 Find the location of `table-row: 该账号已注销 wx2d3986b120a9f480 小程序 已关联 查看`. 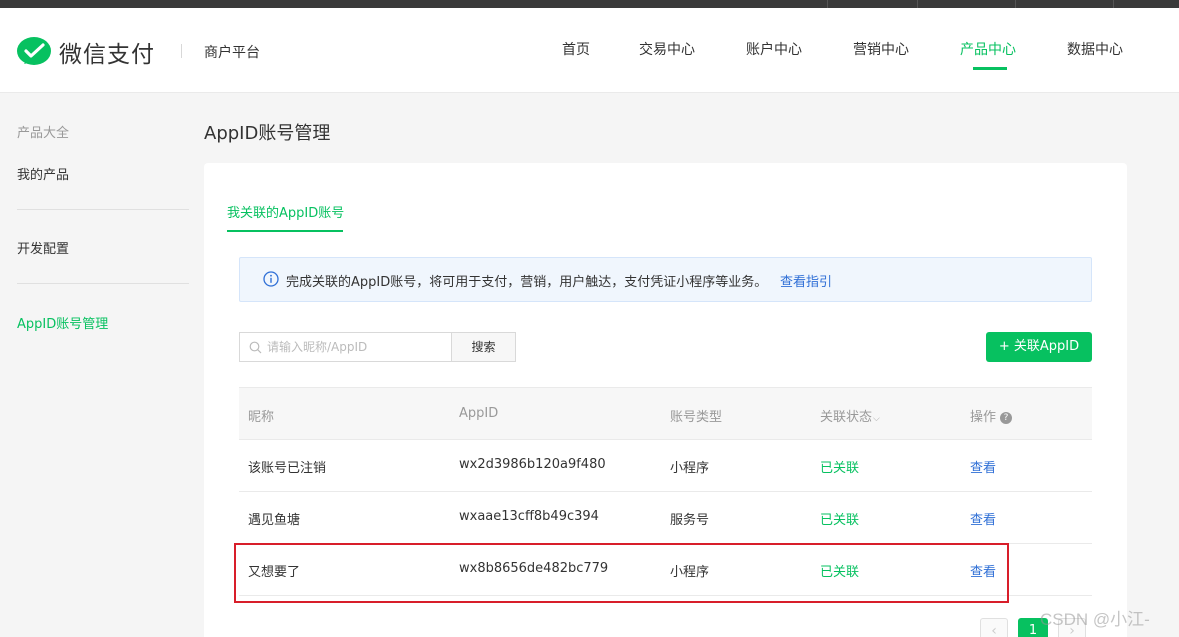

table-row: 该账号已注销 wx2d3986b120a9f480 小程序 已关联 查看 is located at coordinates (665, 466).